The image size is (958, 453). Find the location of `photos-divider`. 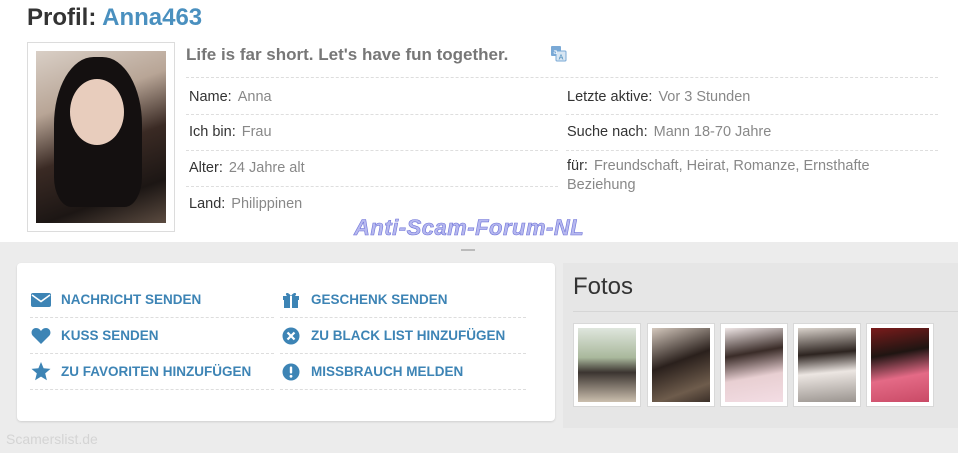

photos-divider is located at coordinates (765, 311).